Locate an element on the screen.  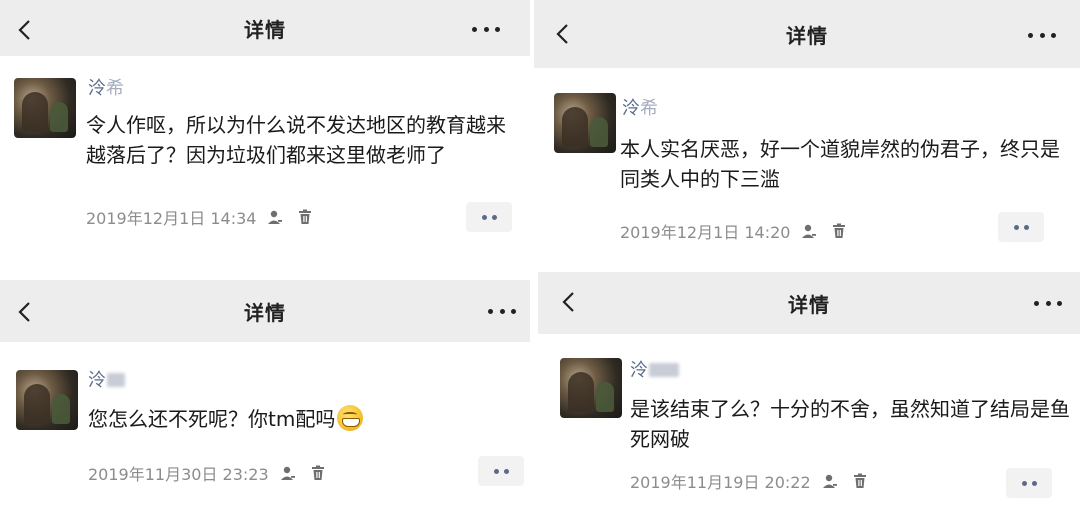
post-meta: 2019年11月30日 23:23 is located at coordinates (207, 473).